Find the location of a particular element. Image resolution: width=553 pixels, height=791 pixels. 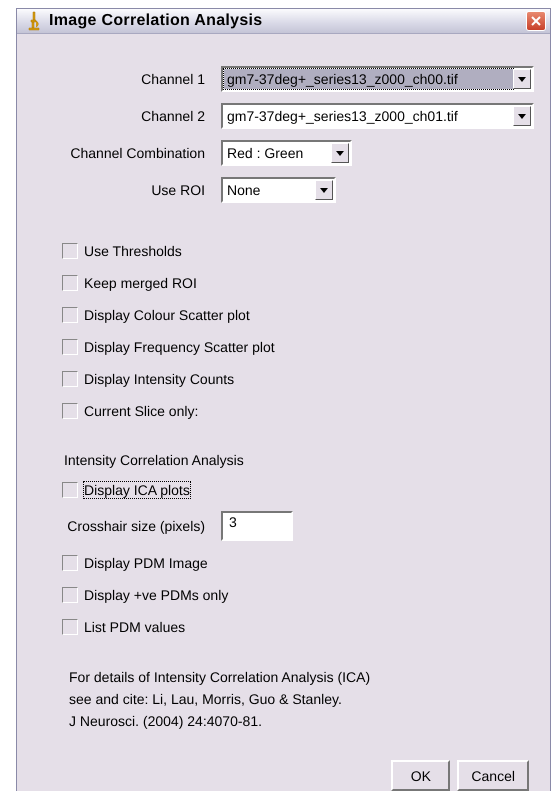

close-button is located at coordinates (536, 21).